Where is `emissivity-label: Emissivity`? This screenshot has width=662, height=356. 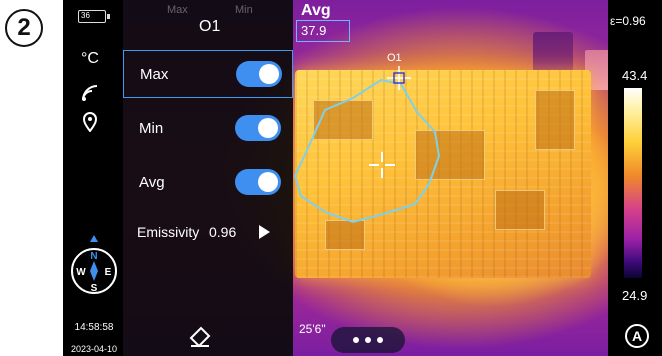 emissivity-label: Emissivity is located at coordinates (168, 232).